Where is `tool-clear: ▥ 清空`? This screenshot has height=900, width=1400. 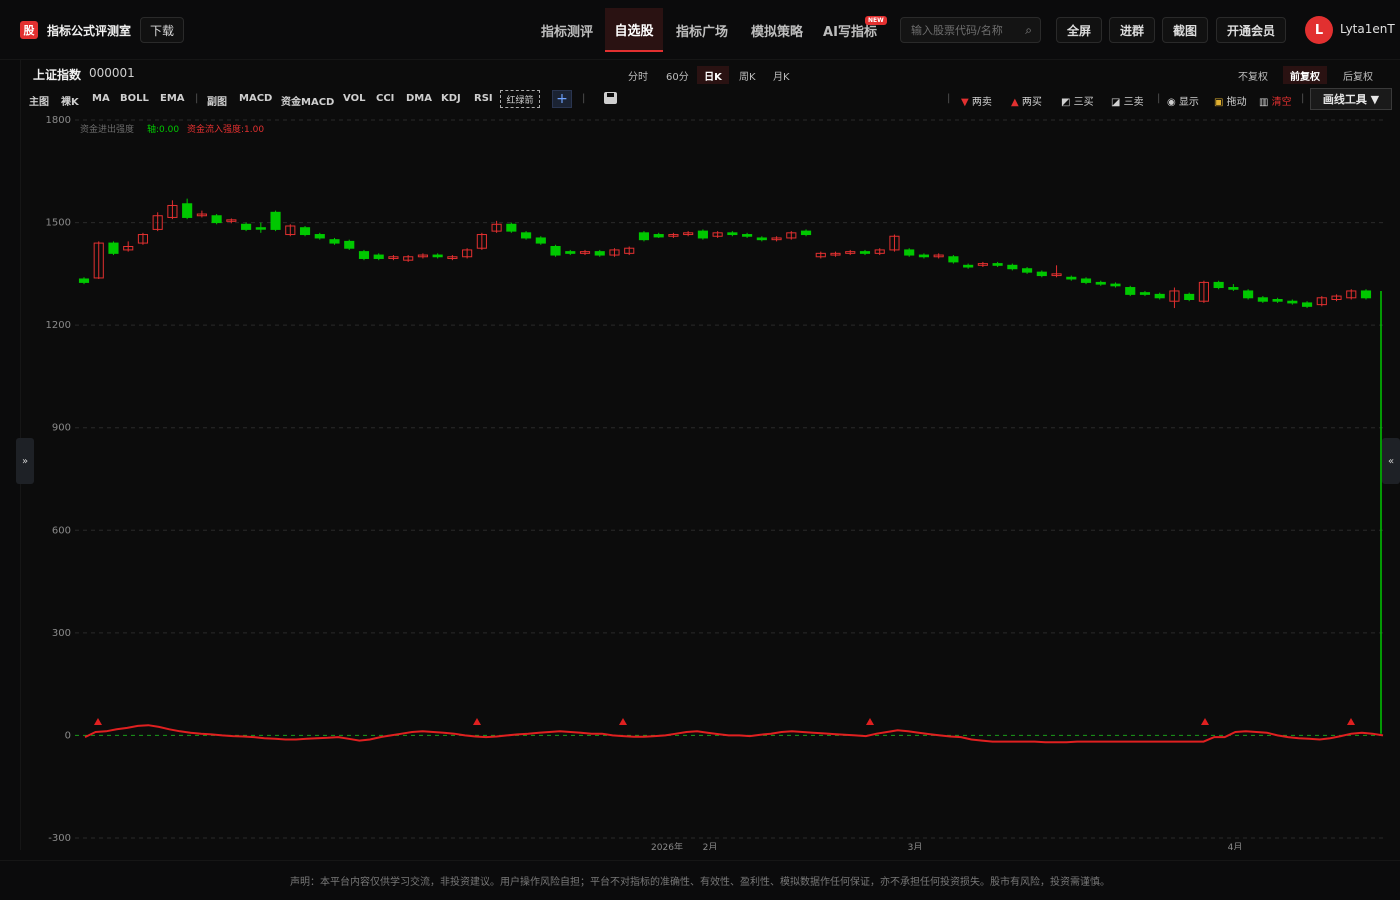
tool-clear: ▥ 清空 is located at coordinates (1275, 100).